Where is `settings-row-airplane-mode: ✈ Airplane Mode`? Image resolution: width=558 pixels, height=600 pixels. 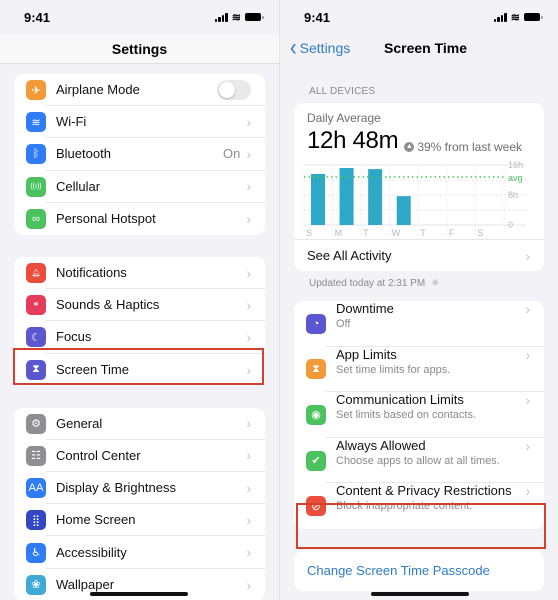 settings-row-airplane-mode: ✈ Airplane Mode is located at coordinates (139, 90).